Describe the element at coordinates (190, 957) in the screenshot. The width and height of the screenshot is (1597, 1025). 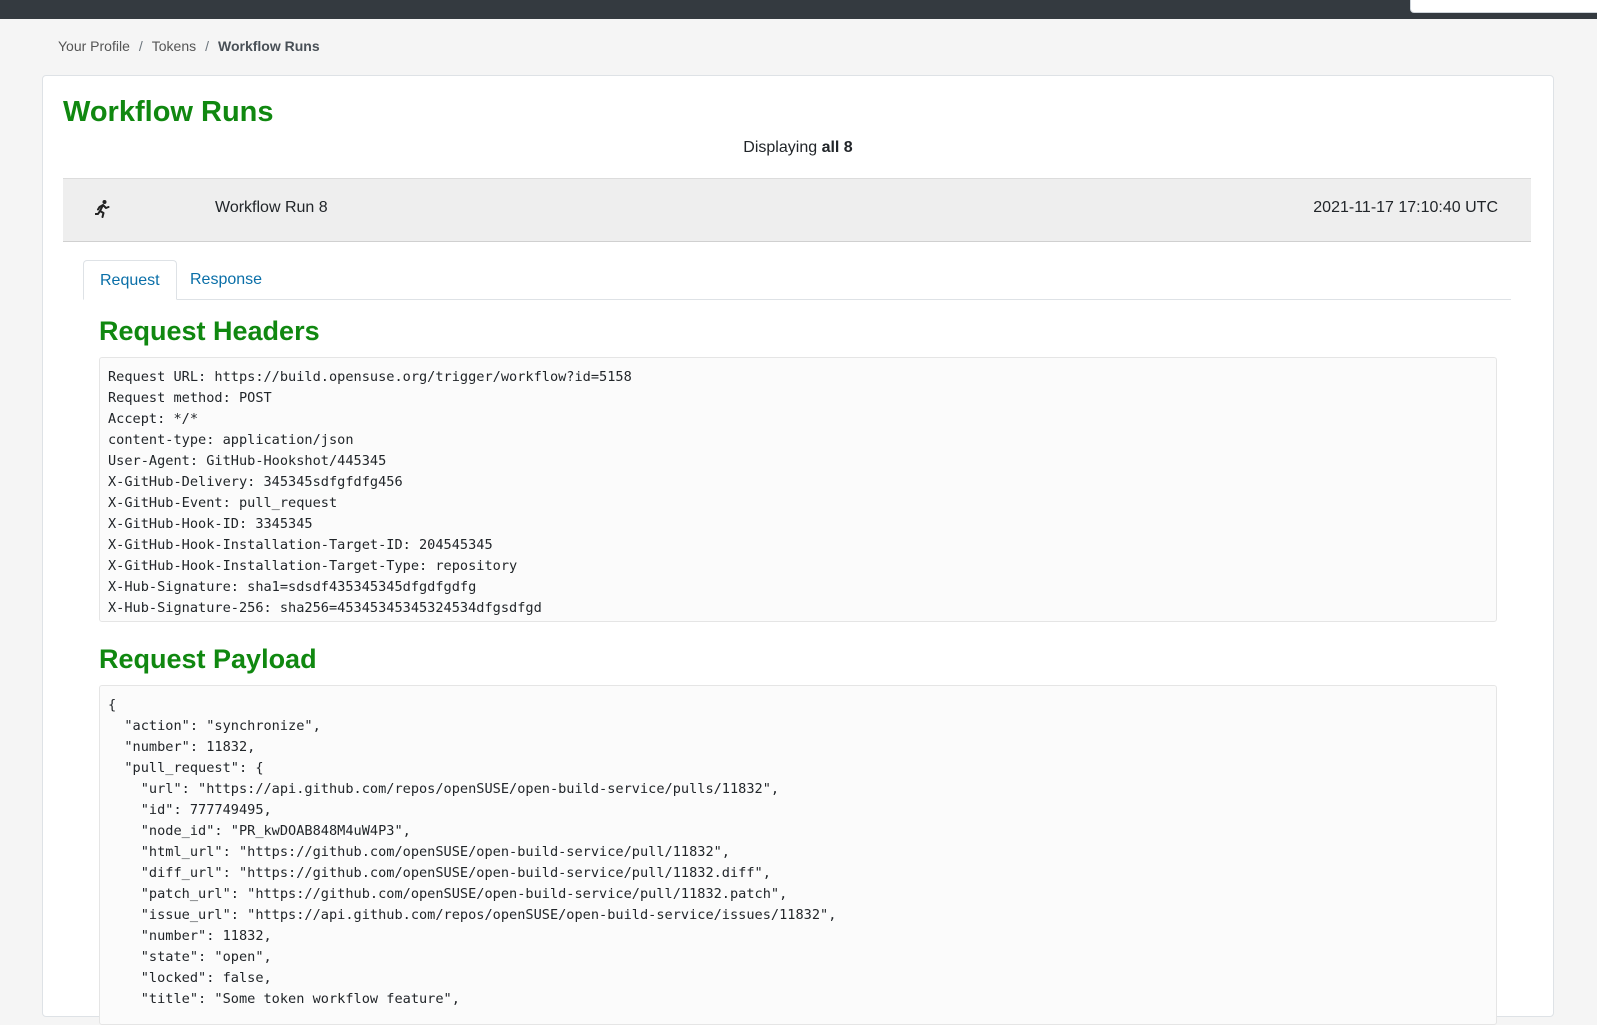
I see `request-payload-line: "state": "open",` at that location.